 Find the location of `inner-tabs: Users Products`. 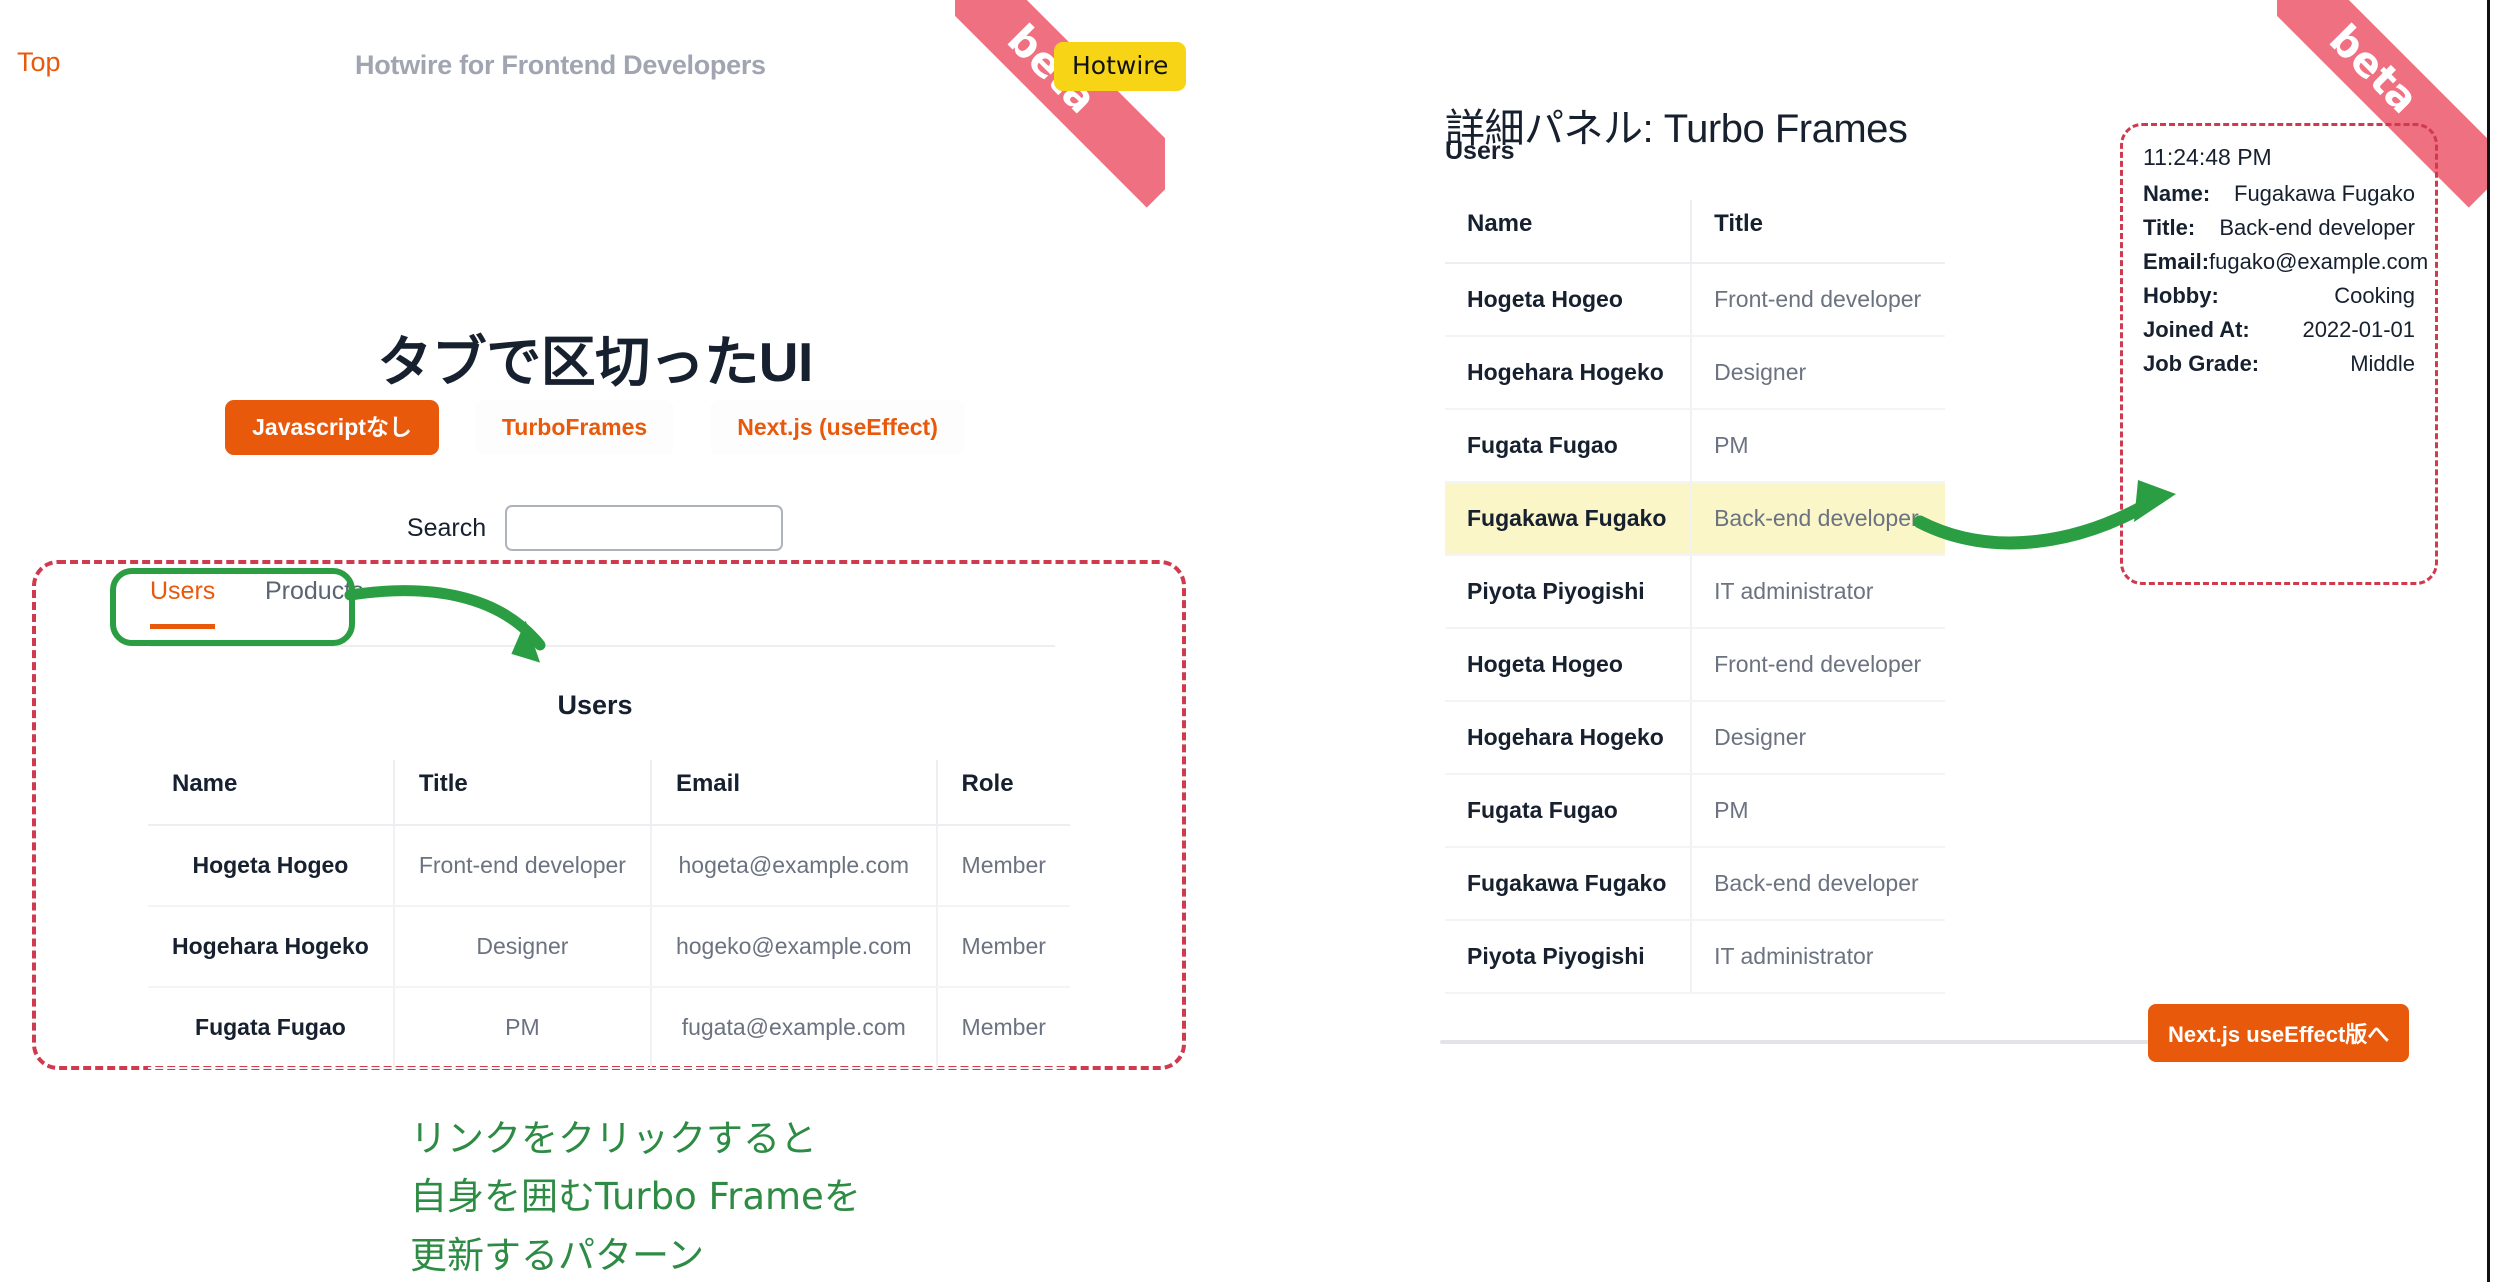

inner-tabs: Users Products is located at coordinates (602, 612).